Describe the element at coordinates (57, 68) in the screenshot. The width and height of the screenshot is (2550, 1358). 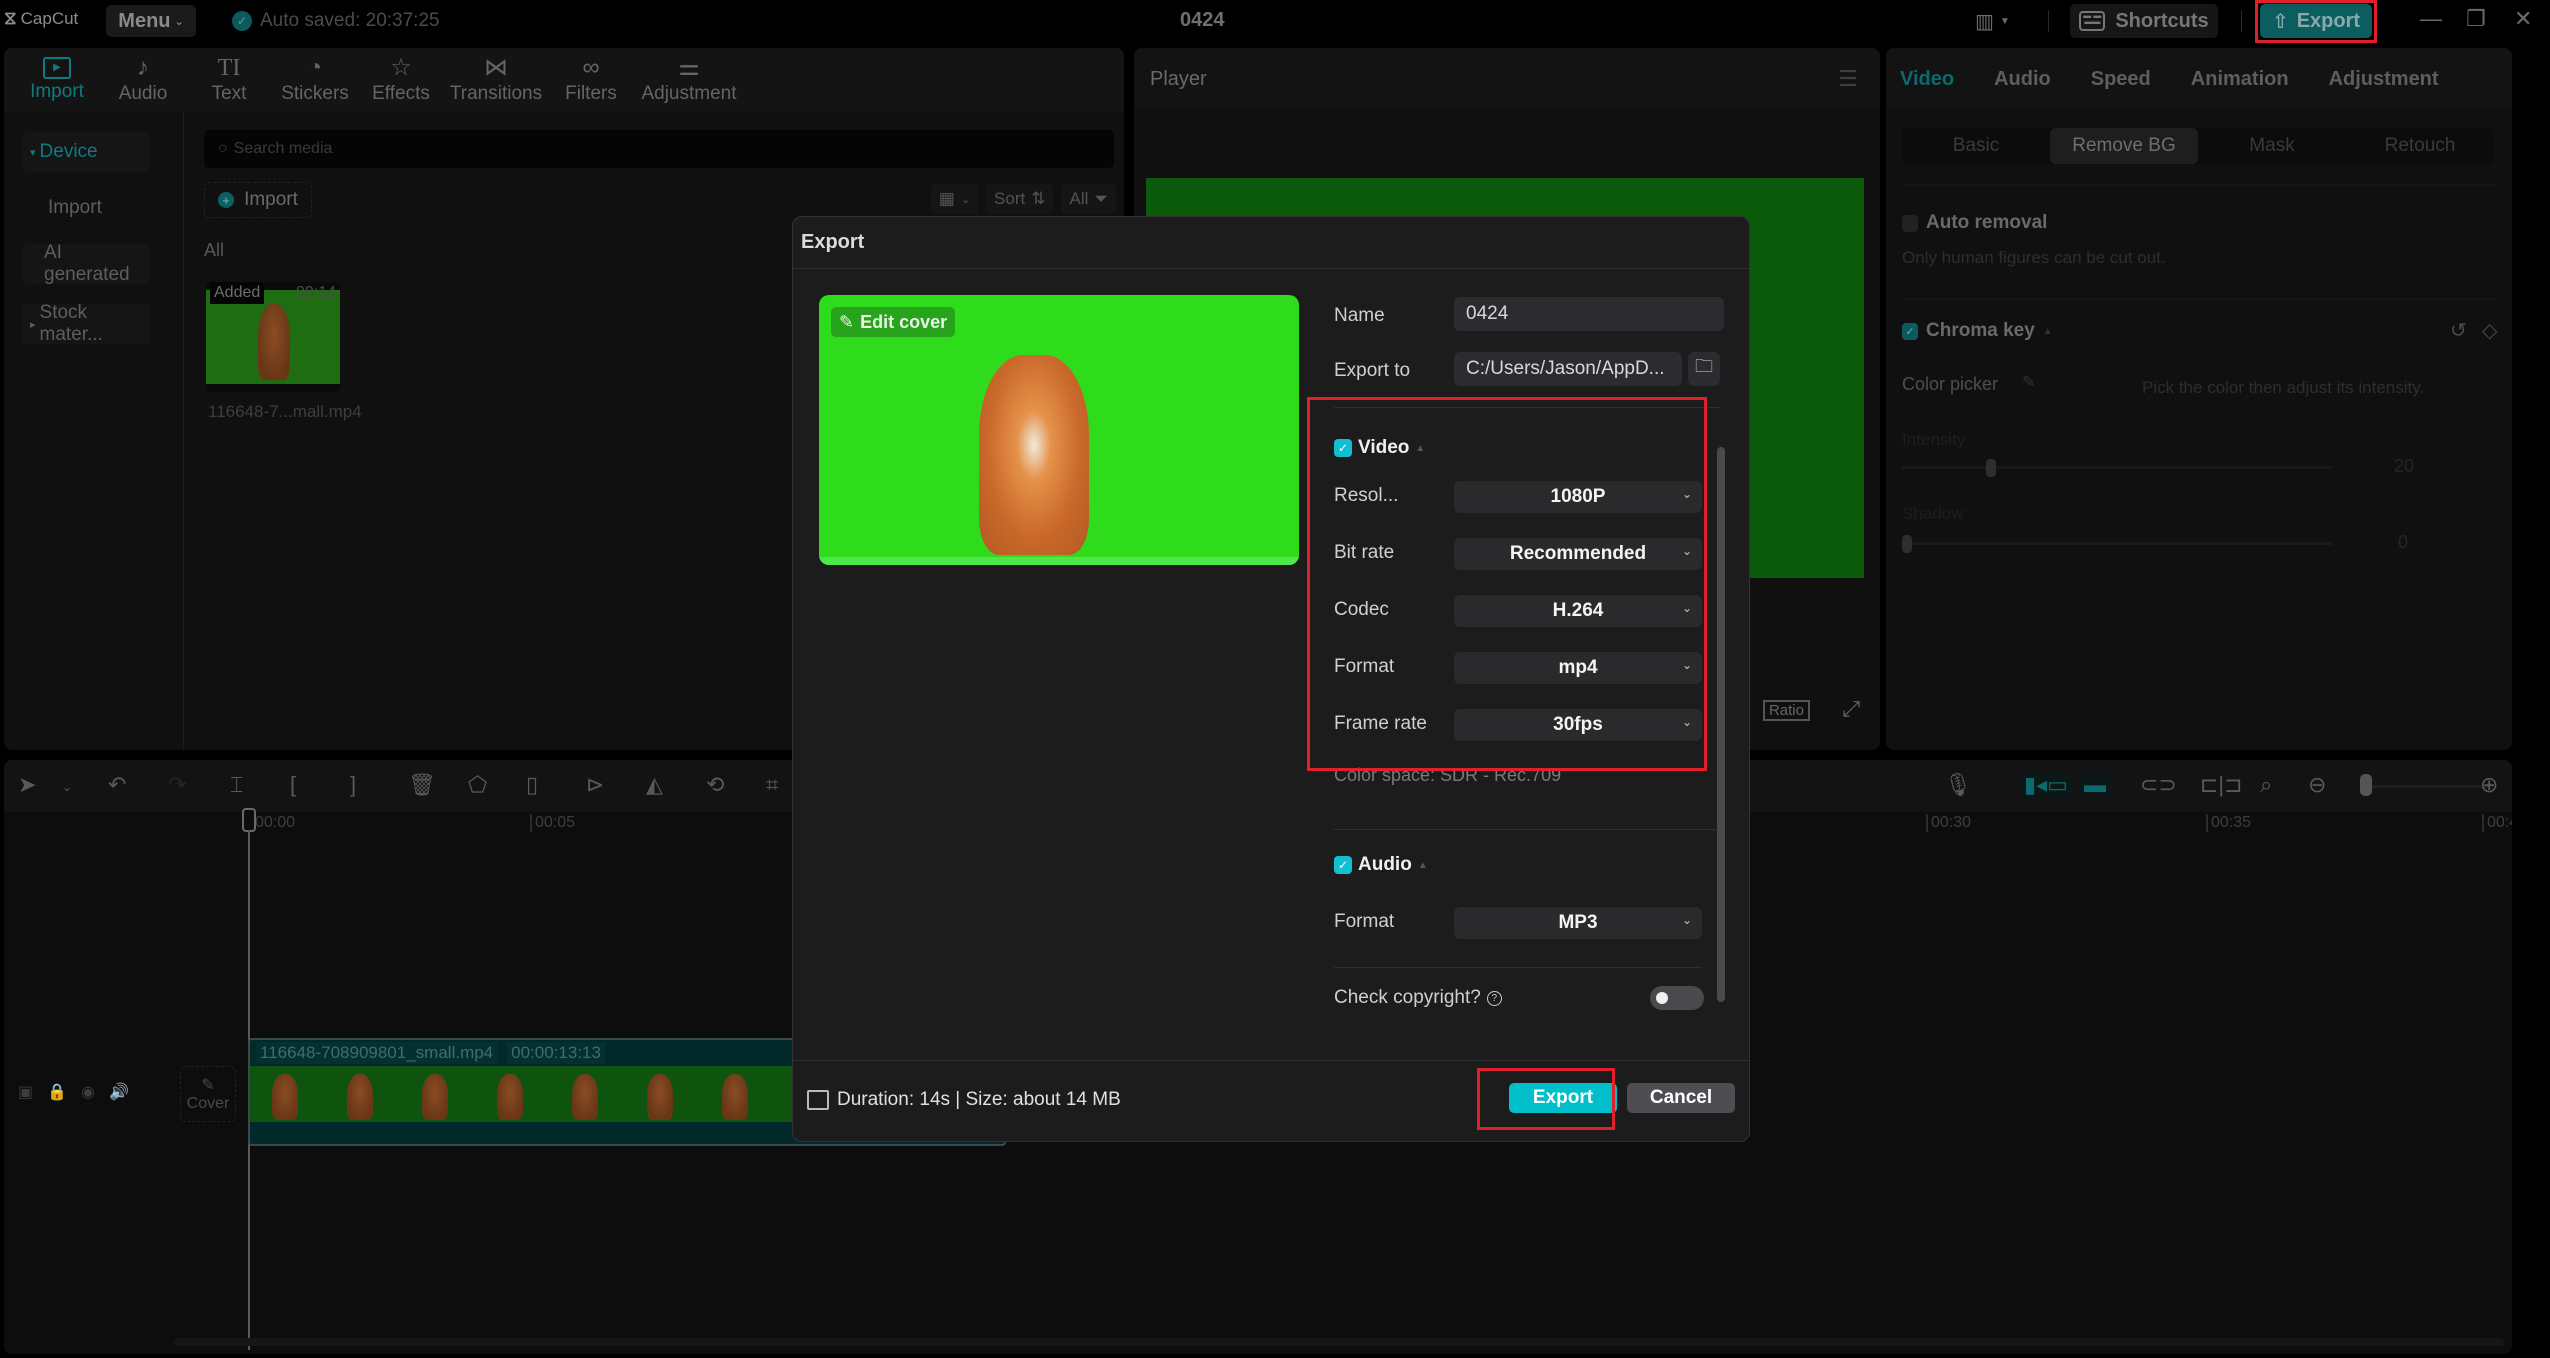
I see `import-icon: ▶` at that location.